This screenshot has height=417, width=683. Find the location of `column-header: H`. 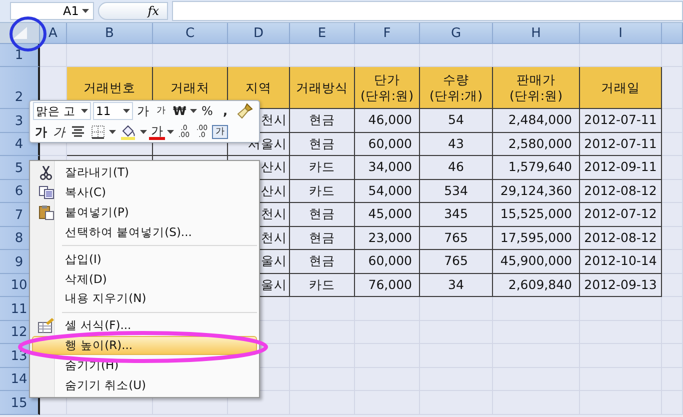

column-header: H is located at coordinates (536, 33).